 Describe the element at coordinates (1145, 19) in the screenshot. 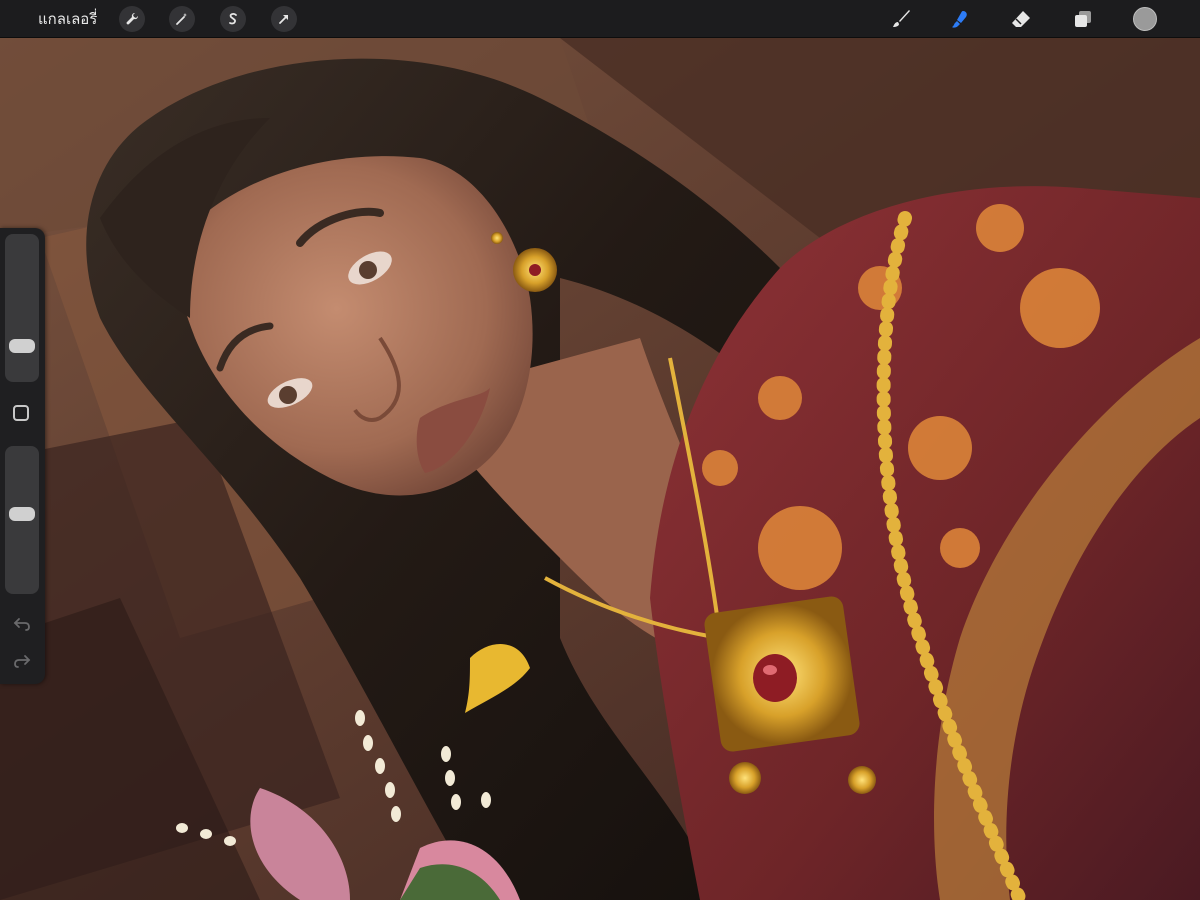

I see `color-picker-swatch` at that location.